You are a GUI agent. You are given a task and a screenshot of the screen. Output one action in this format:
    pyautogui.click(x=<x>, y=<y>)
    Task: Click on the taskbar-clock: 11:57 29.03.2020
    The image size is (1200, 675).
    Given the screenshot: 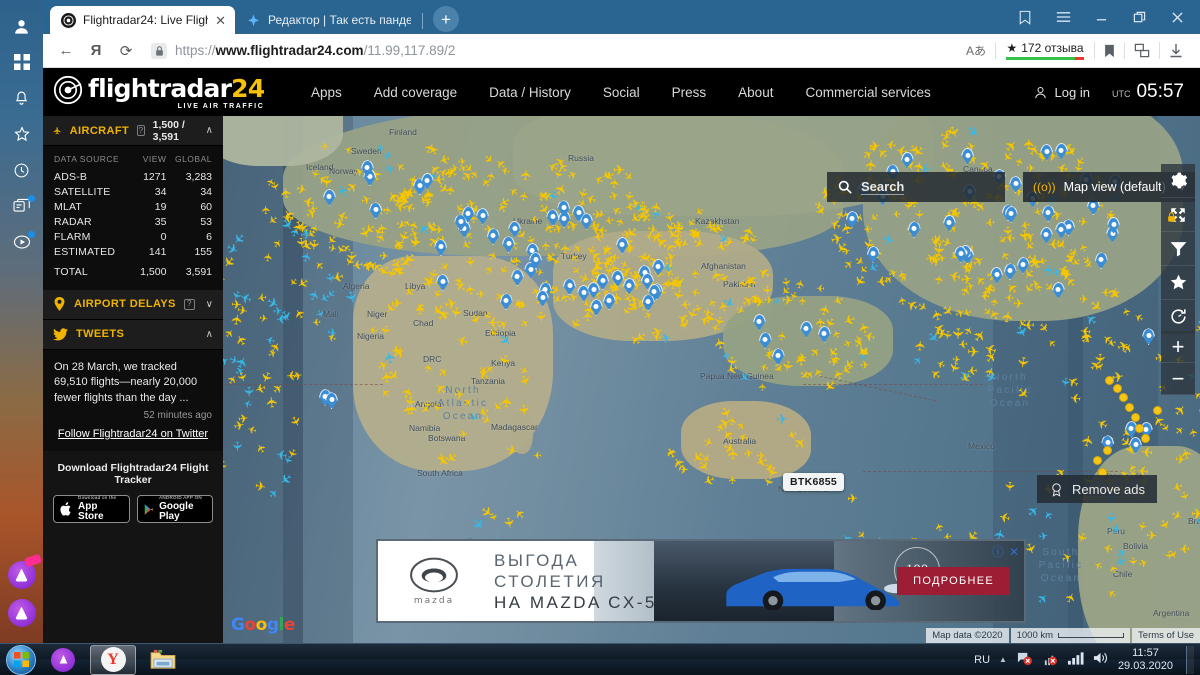 What is the action you would take?
    pyautogui.click(x=1145, y=660)
    